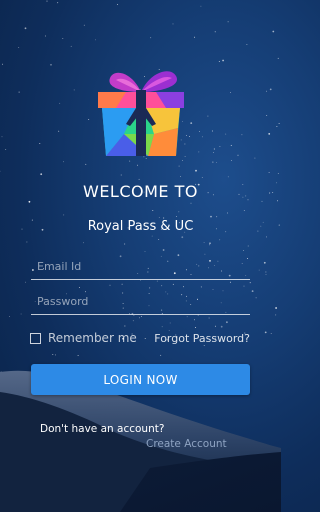 The image size is (320, 512). Describe the element at coordinates (92, 338) in the screenshot. I see `remember-me-label: Remember me` at that location.